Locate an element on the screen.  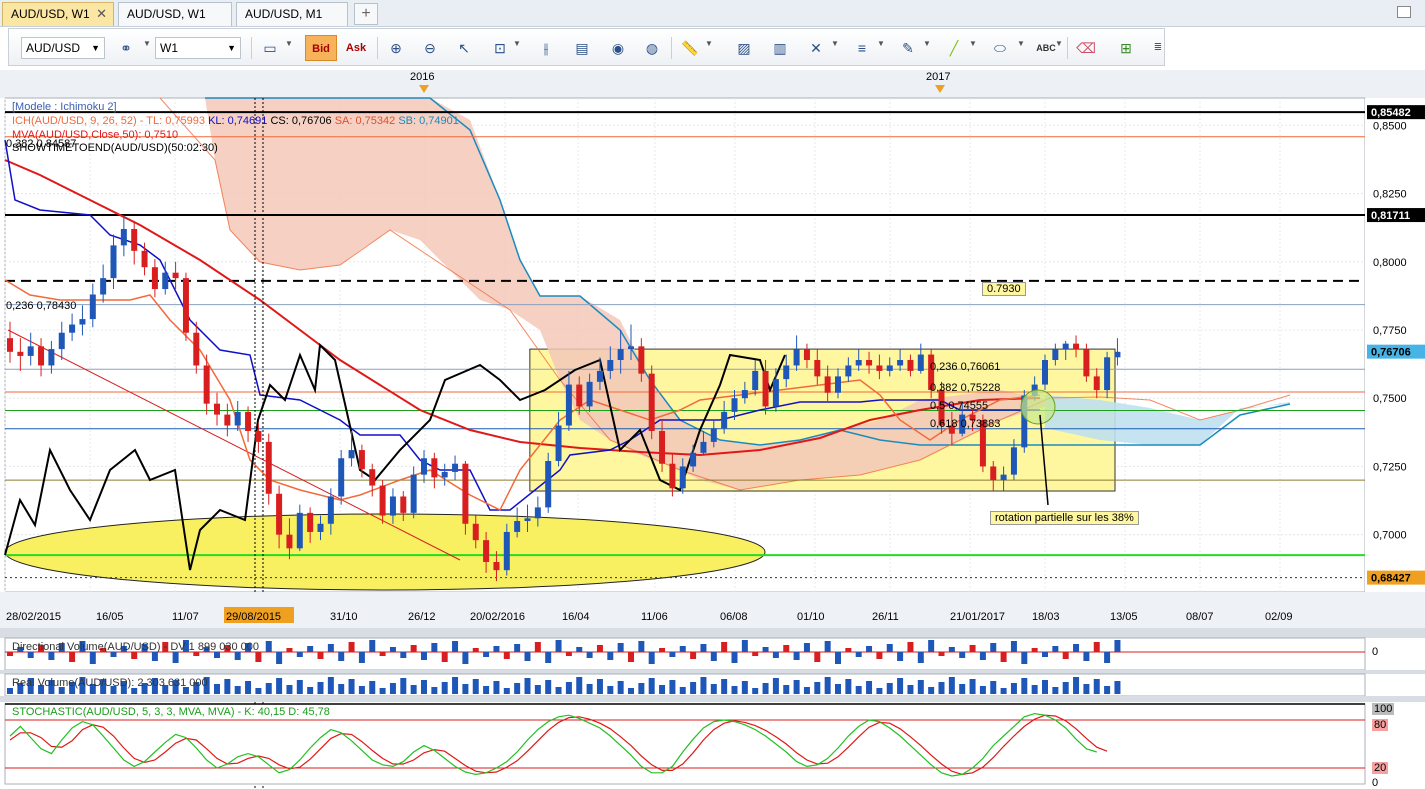
time-tick-label: 31/10 is located at coordinates (344, 617).